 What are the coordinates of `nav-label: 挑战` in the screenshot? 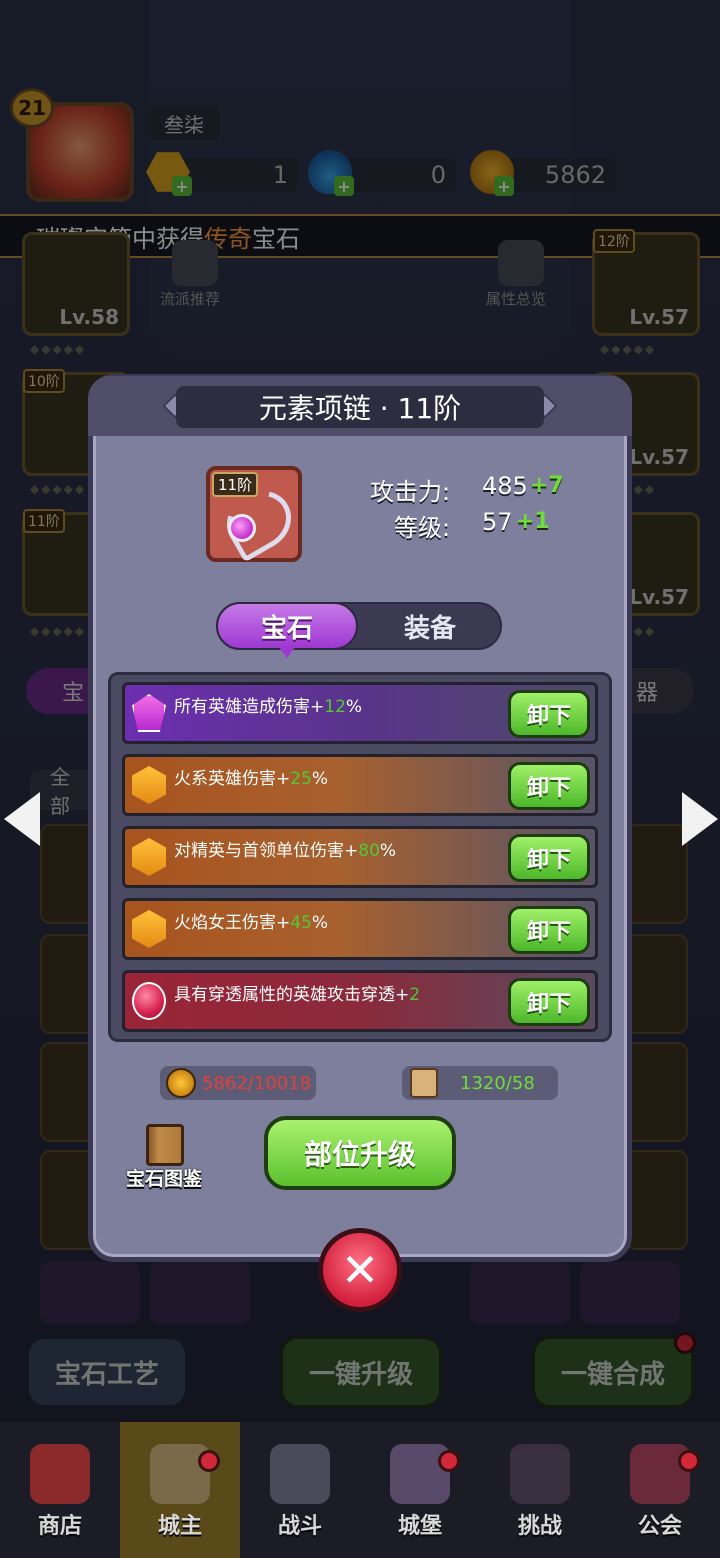 It's located at (539, 1526).